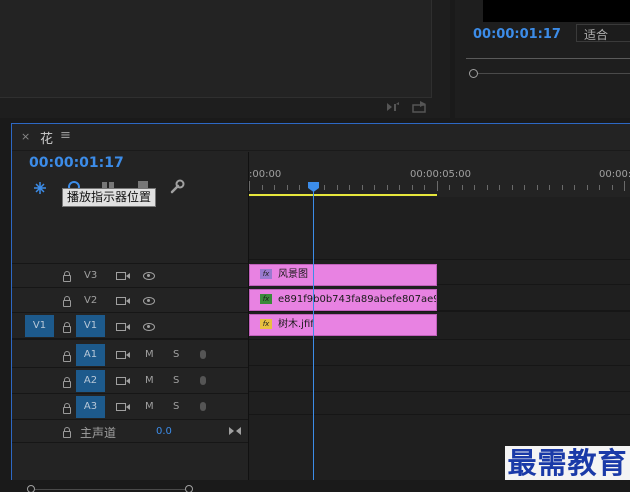 This screenshot has width=630, height=492. I want to click on track-row-master, so click(439, 404).